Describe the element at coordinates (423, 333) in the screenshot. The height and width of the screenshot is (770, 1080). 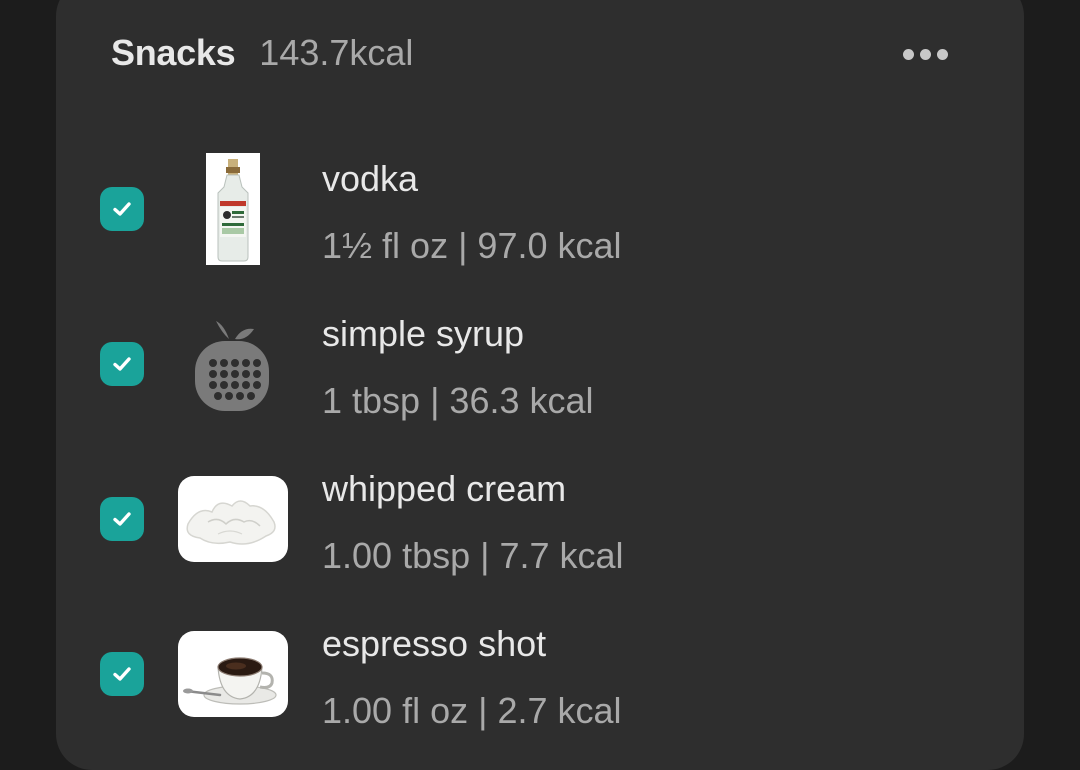
I see `food-name: simple syrup` at that location.